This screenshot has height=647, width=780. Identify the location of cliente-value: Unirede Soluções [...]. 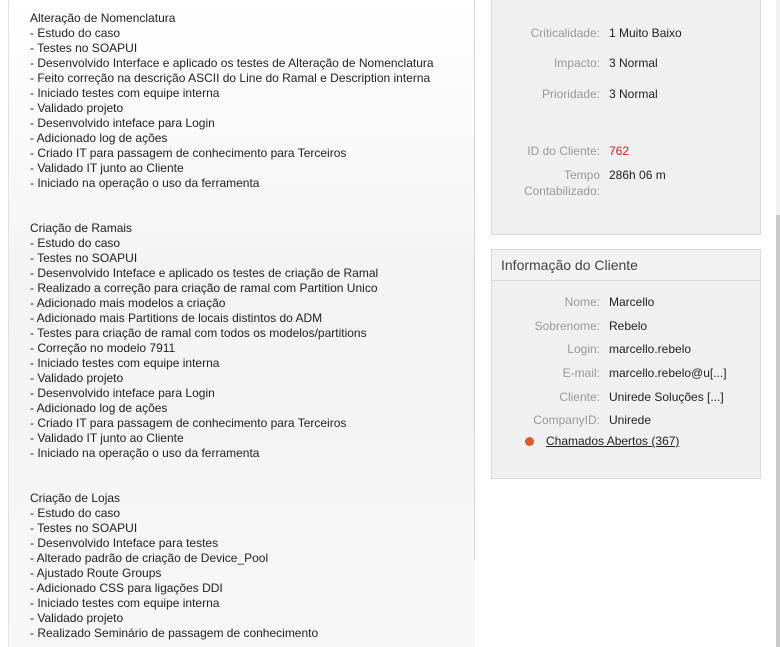
(666, 397).